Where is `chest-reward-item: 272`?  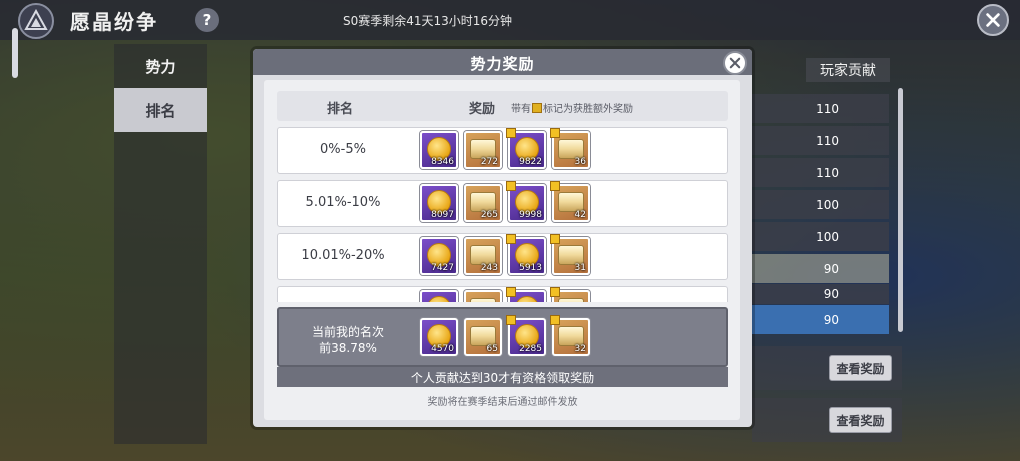 chest-reward-item: 272 is located at coordinates (483, 150).